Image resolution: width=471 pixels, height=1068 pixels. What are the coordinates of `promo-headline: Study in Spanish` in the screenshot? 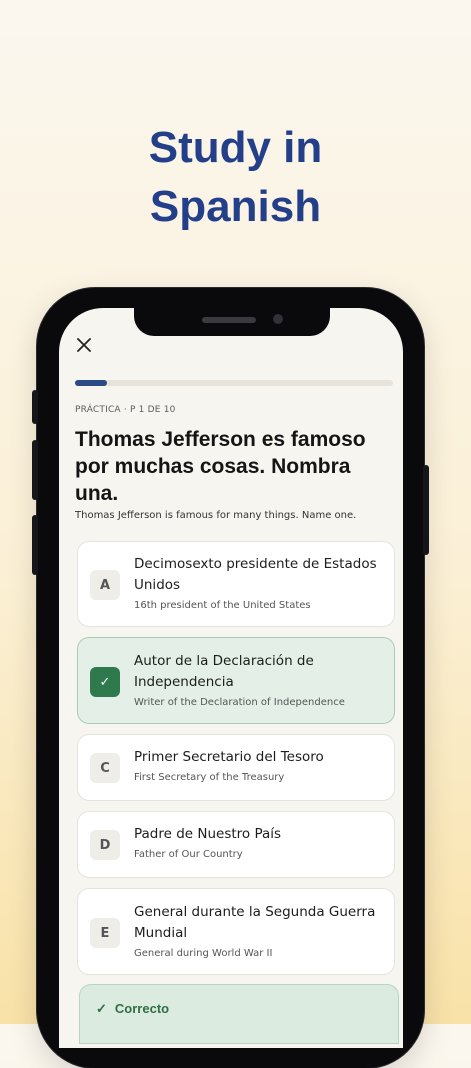 It's located at (235, 177).